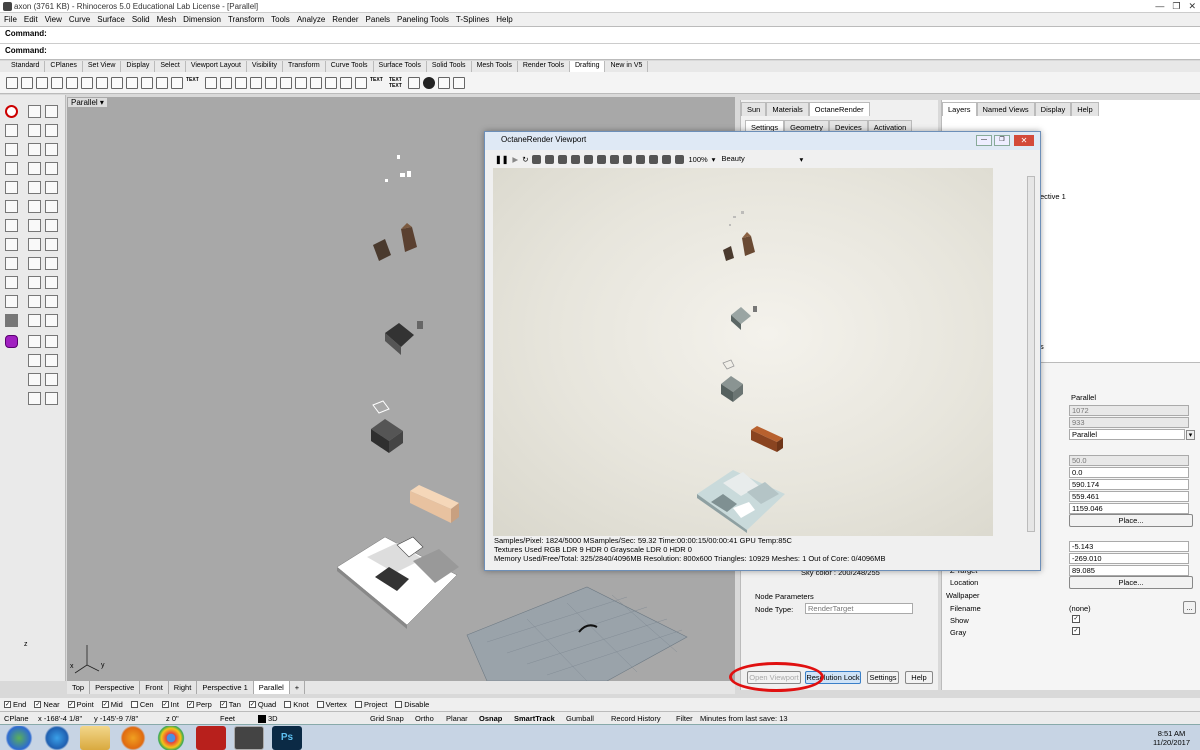 Image resolution: width=1200 pixels, height=750 pixels. What do you see at coordinates (11, 341) in the screenshot?
I see `t-splines-icon` at bounding box center [11, 341].